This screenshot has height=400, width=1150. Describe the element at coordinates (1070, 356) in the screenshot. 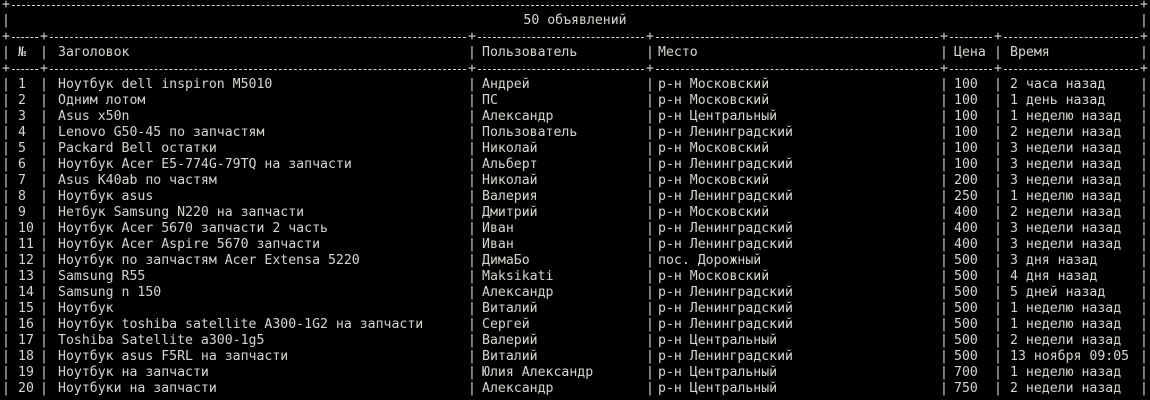

I see `cell-time: 13 ноября 09:05` at that location.